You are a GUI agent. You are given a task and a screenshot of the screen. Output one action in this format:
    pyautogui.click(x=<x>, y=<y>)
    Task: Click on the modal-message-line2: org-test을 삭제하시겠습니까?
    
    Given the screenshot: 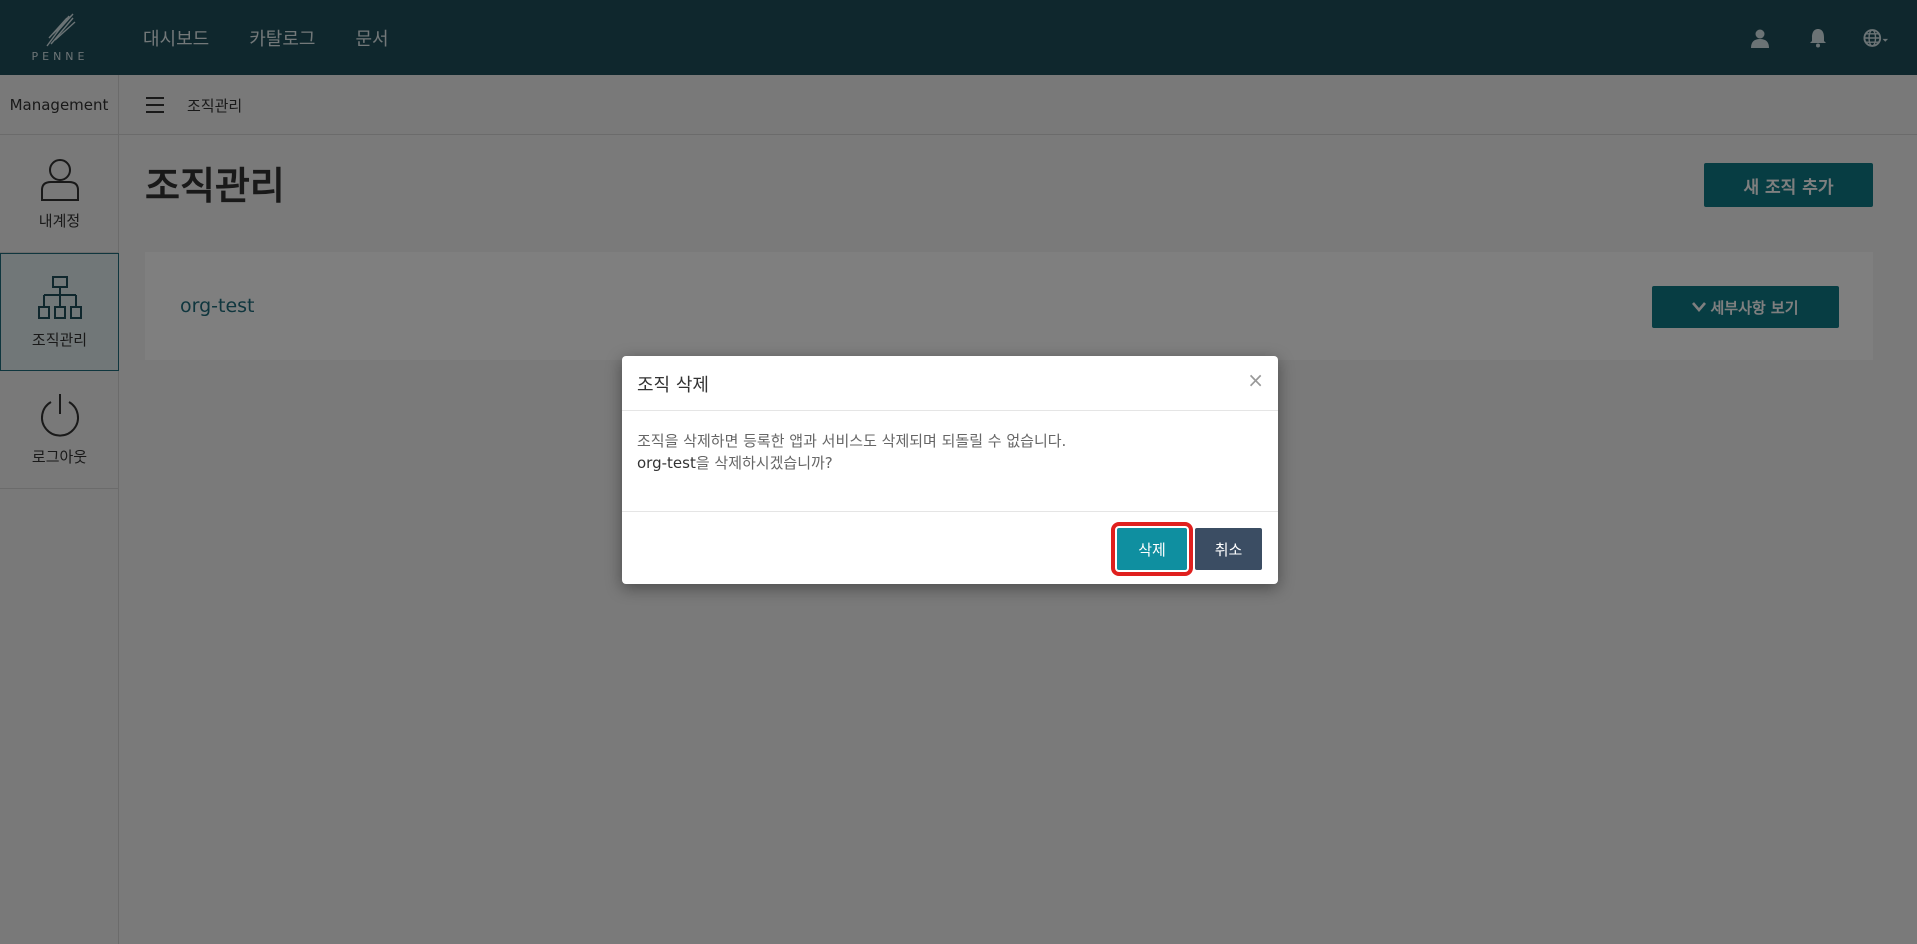 What is the action you would take?
    pyautogui.click(x=947, y=463)
    